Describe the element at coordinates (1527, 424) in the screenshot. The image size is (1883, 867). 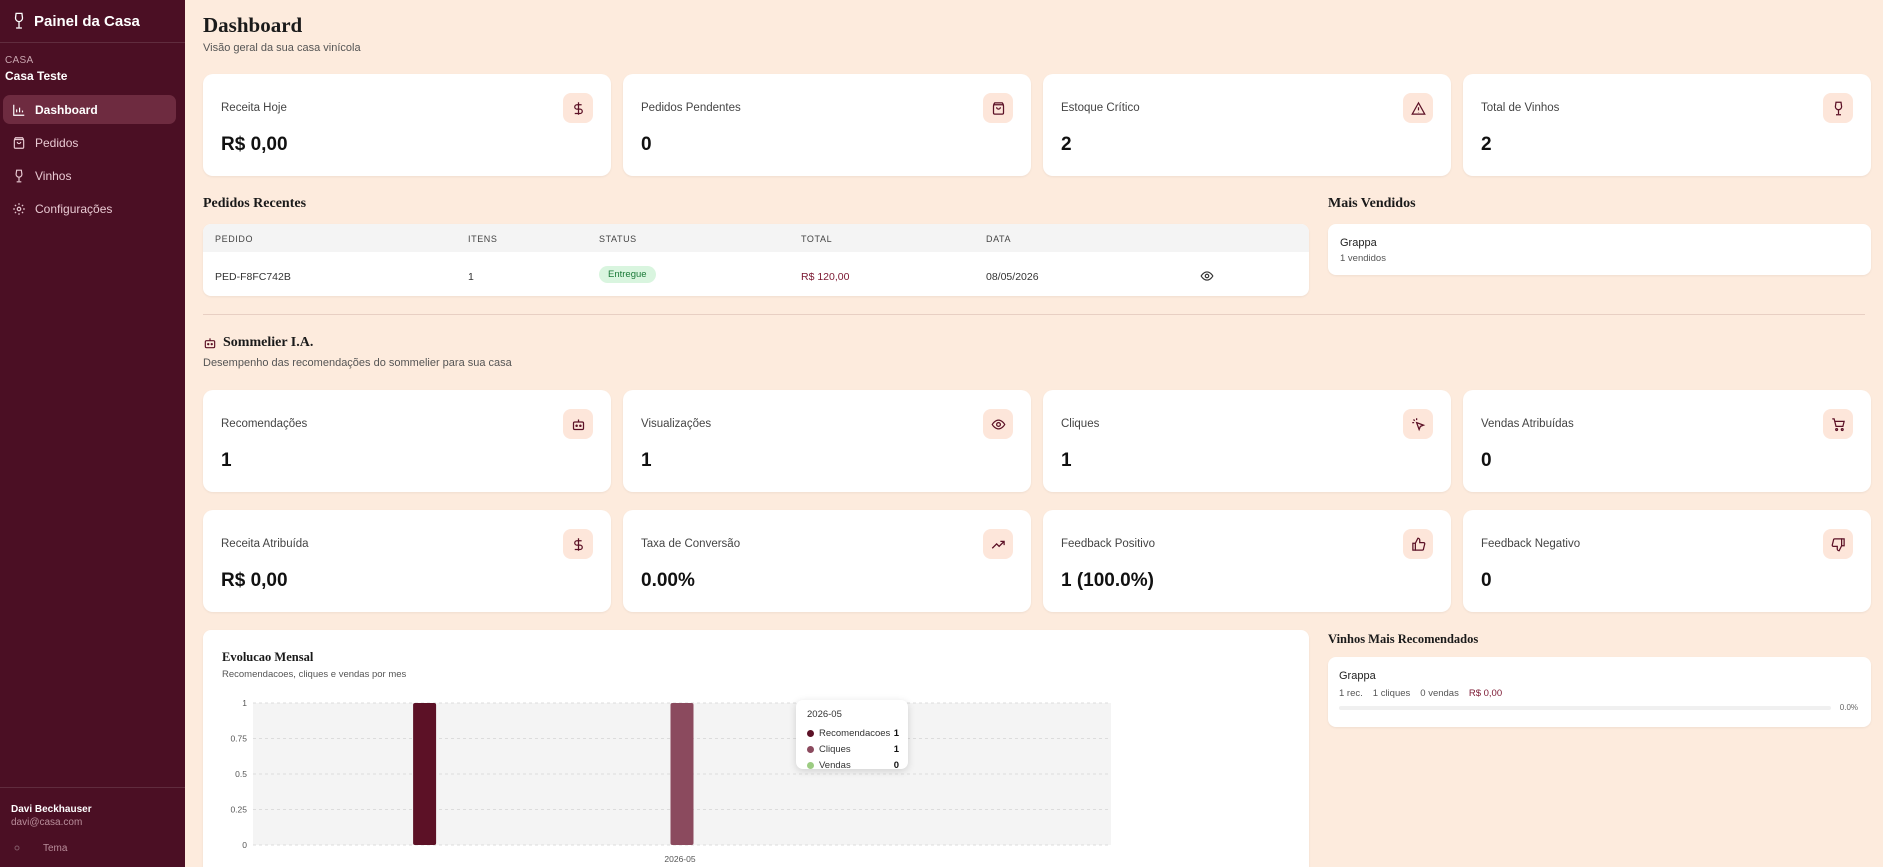
I see `stat-label: Vendas Atribuídas` at that location.